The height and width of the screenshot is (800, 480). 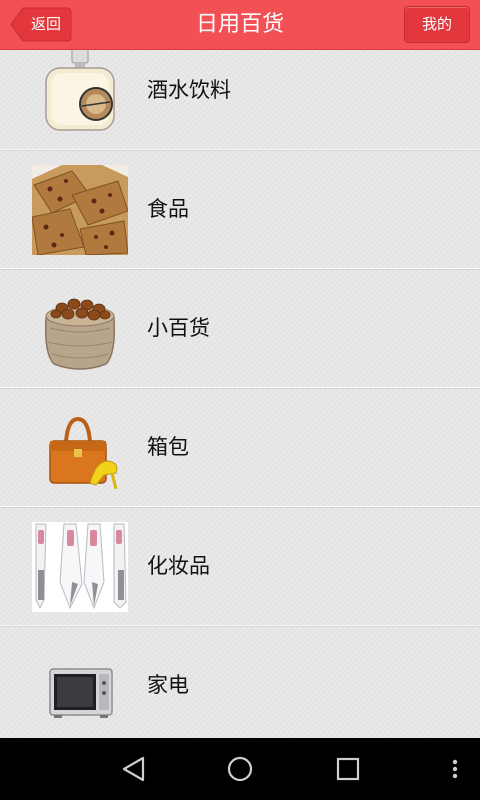 What do you see at coordinates (168, 209) in the screenshot?
I see `category-label: 食品` at bounding box center [168, 209].